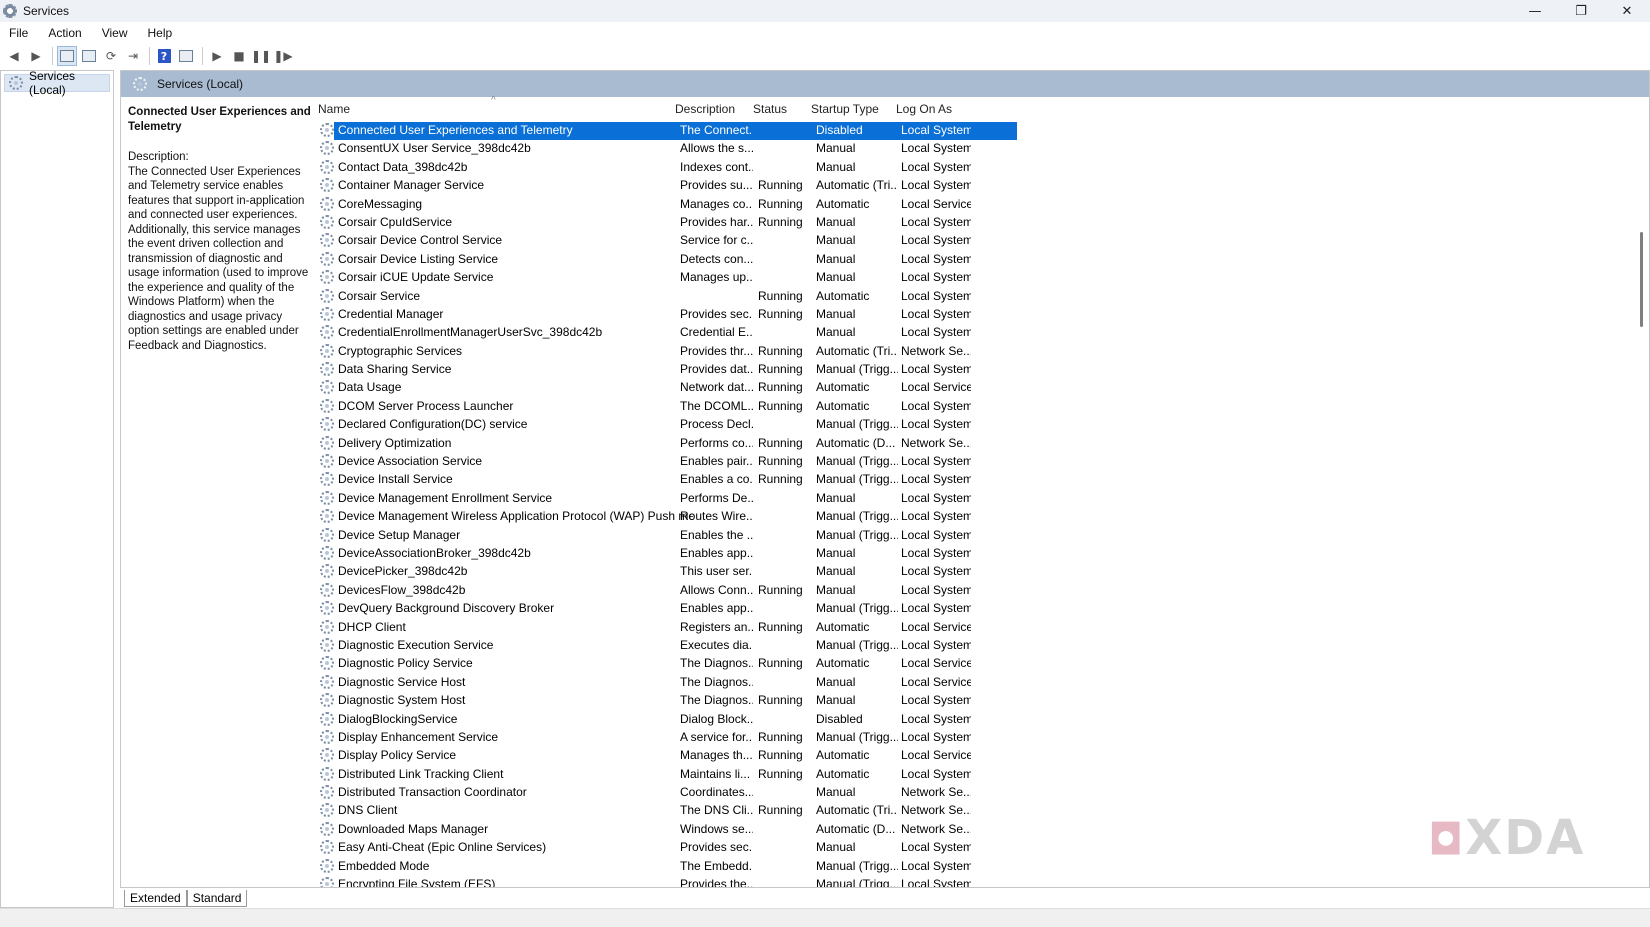 The height and width of the screenshot is (927, 1650). Describe the element at coordinates (1641, 279) in the screenshot. I see `vertical-scrollbar` at that location.